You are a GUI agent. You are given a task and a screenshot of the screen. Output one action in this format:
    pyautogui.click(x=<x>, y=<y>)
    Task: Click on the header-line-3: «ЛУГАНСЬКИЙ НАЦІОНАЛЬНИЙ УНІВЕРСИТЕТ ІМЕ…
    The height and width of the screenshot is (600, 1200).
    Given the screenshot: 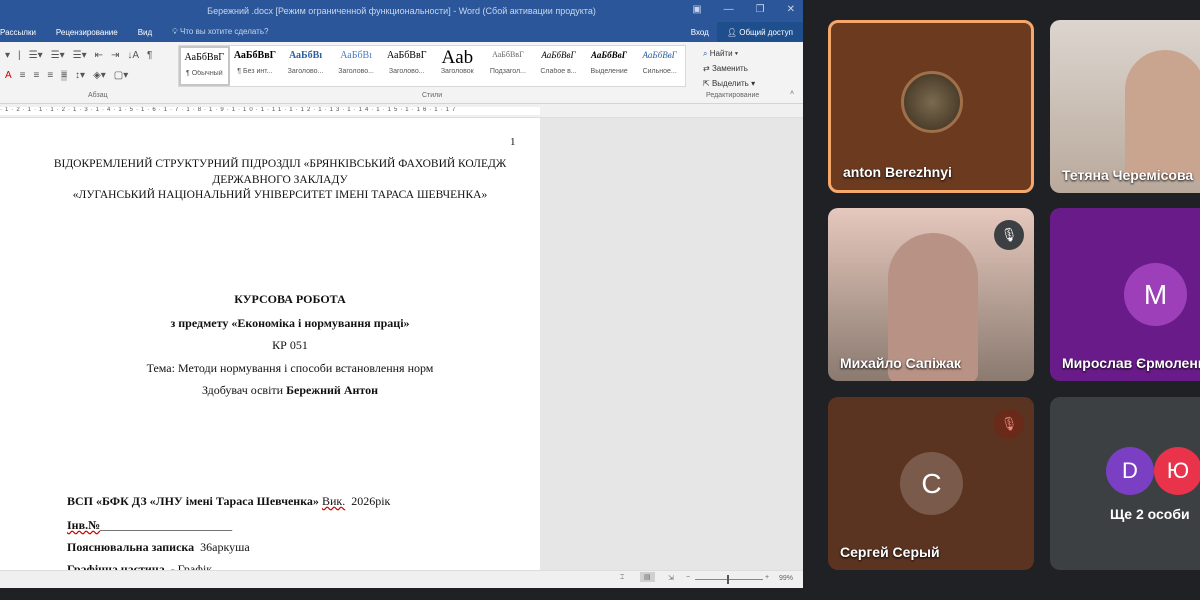 What is the action you would take?
    pyautogui.click(x=280, y=195)
    